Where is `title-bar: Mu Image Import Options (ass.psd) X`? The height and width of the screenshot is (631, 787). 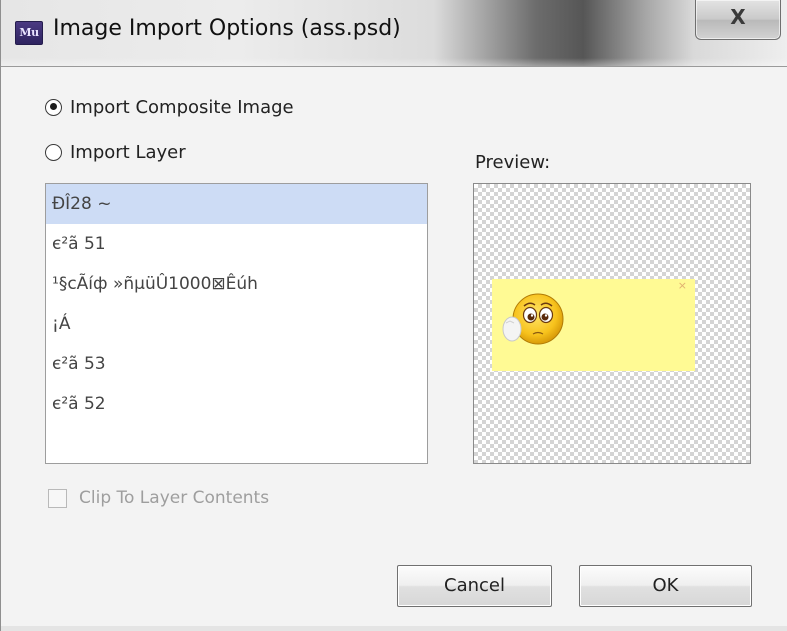 title-bar: Mu Image Import Options (ass.psd) X is located at coordinates (394, 33).